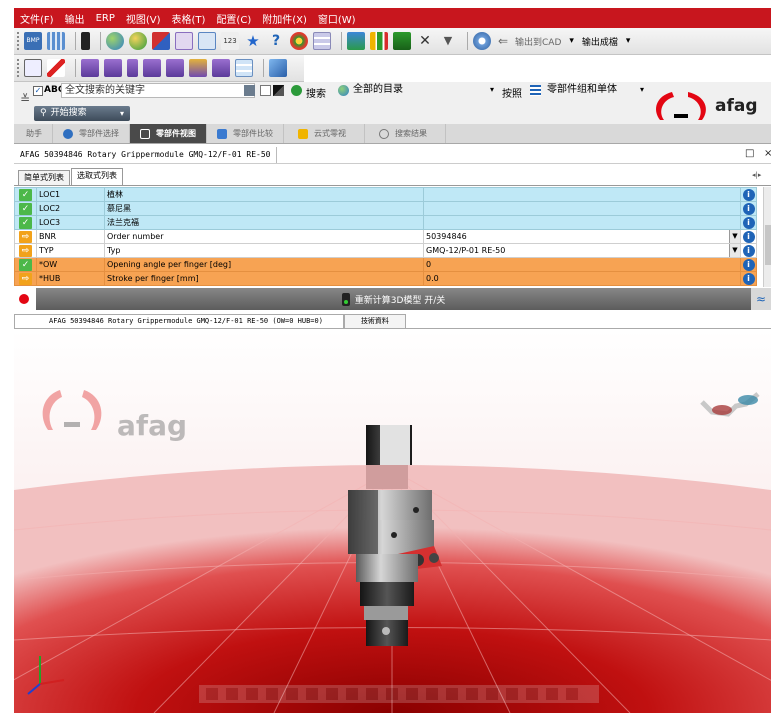  Describe the element at coordinates (337, 18) in the screenshot. I see `menu-window: 窗口(W)` at that location.